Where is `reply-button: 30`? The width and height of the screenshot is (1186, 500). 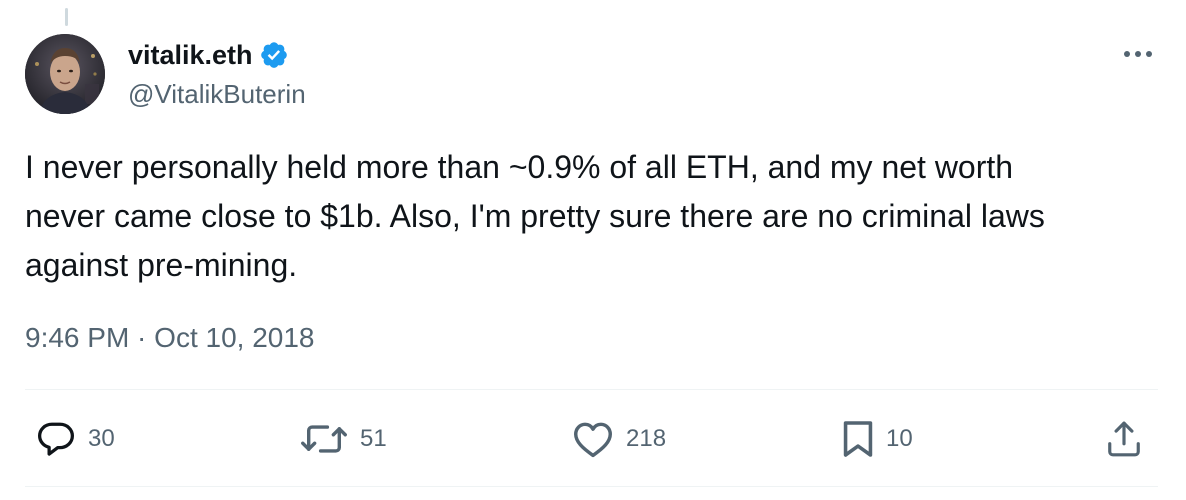
reply-button: 30 is located at coordinates (75, 439).